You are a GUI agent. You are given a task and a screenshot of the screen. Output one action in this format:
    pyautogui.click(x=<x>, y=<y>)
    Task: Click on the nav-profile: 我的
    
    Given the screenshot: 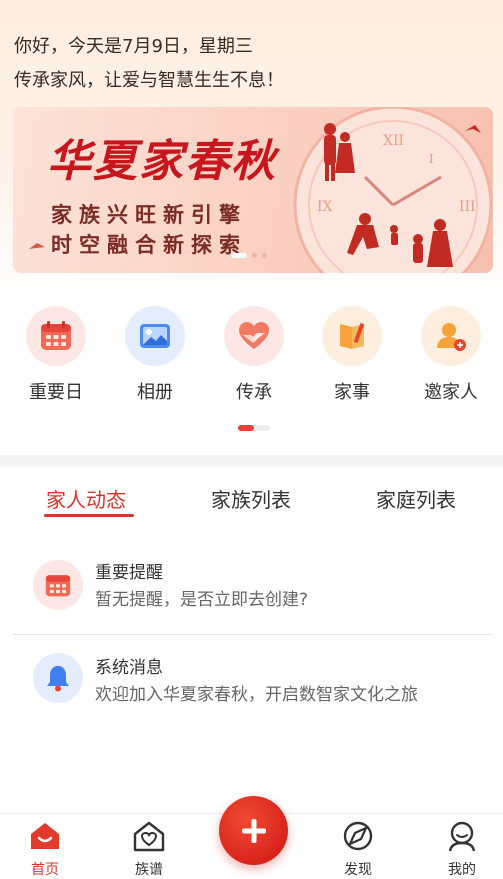 What is the action you would take?
    pyautogui.click(x=462, y=848)
    